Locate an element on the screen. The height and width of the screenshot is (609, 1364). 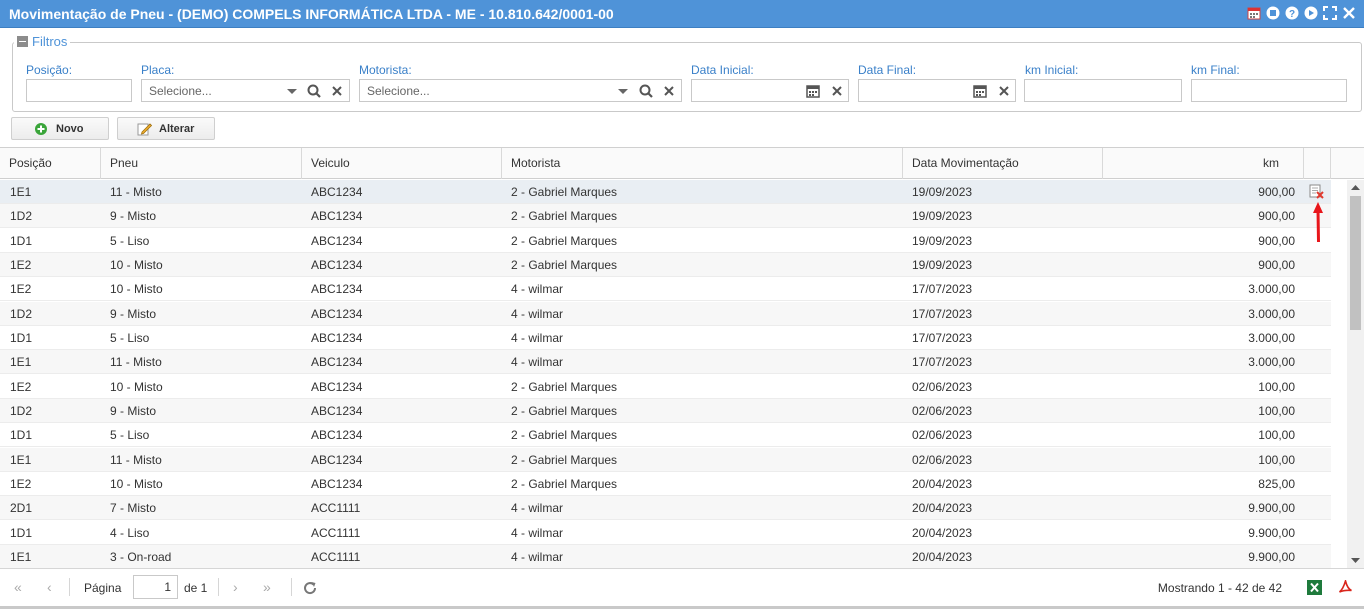
cell-veiculo: ACC1111 is located at coordinates (336, 556).